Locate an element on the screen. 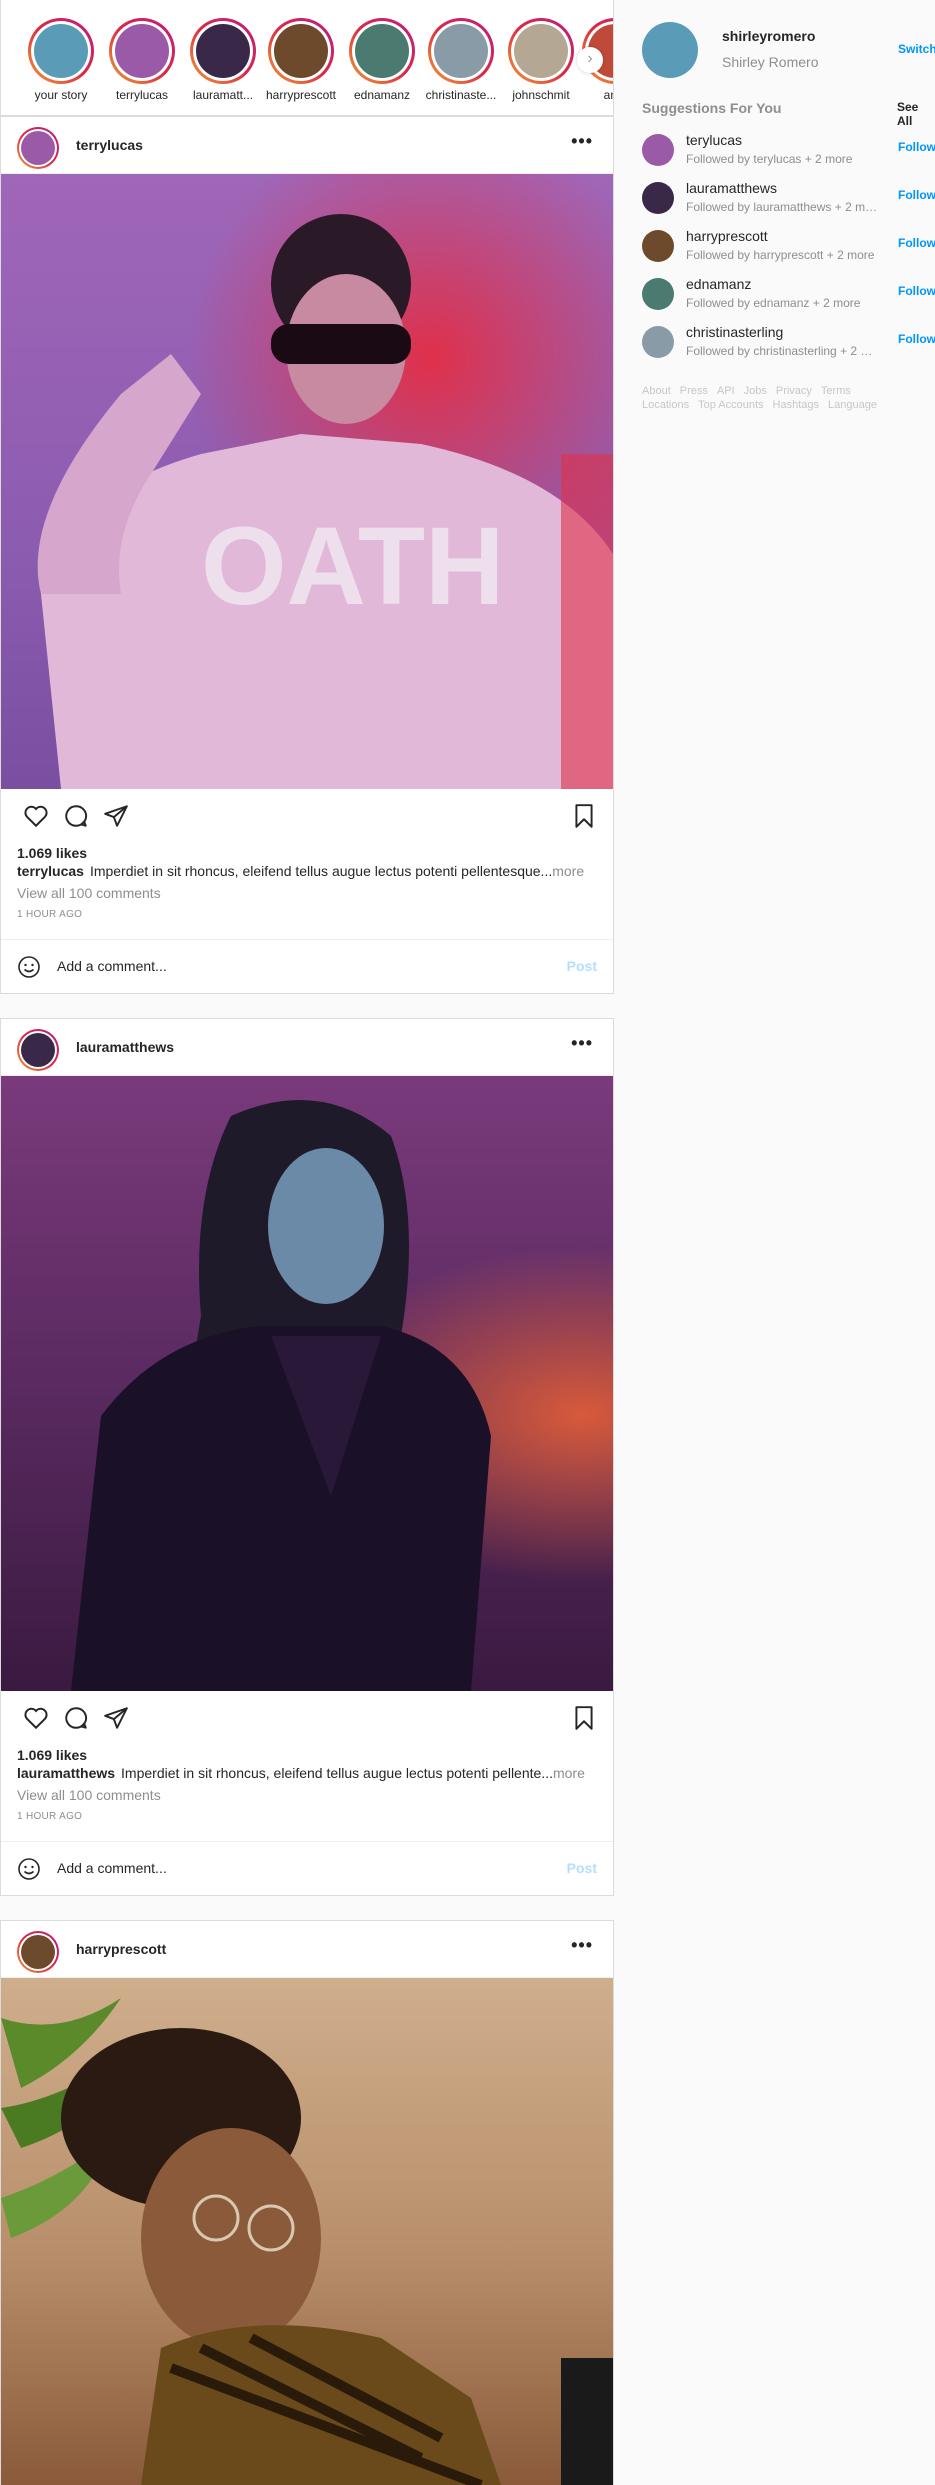 The width and height of the screenshot is (935, 2485). story-label: johnschmit is located at coordinates (541, 95).